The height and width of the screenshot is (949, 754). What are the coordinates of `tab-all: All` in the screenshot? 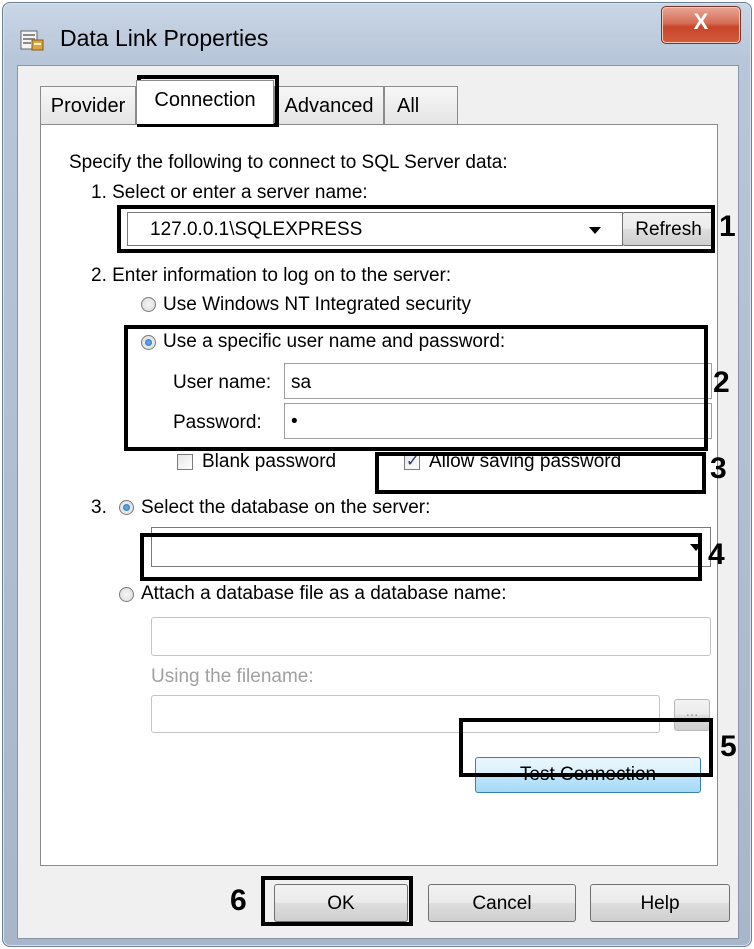 It's located at (421, 105).